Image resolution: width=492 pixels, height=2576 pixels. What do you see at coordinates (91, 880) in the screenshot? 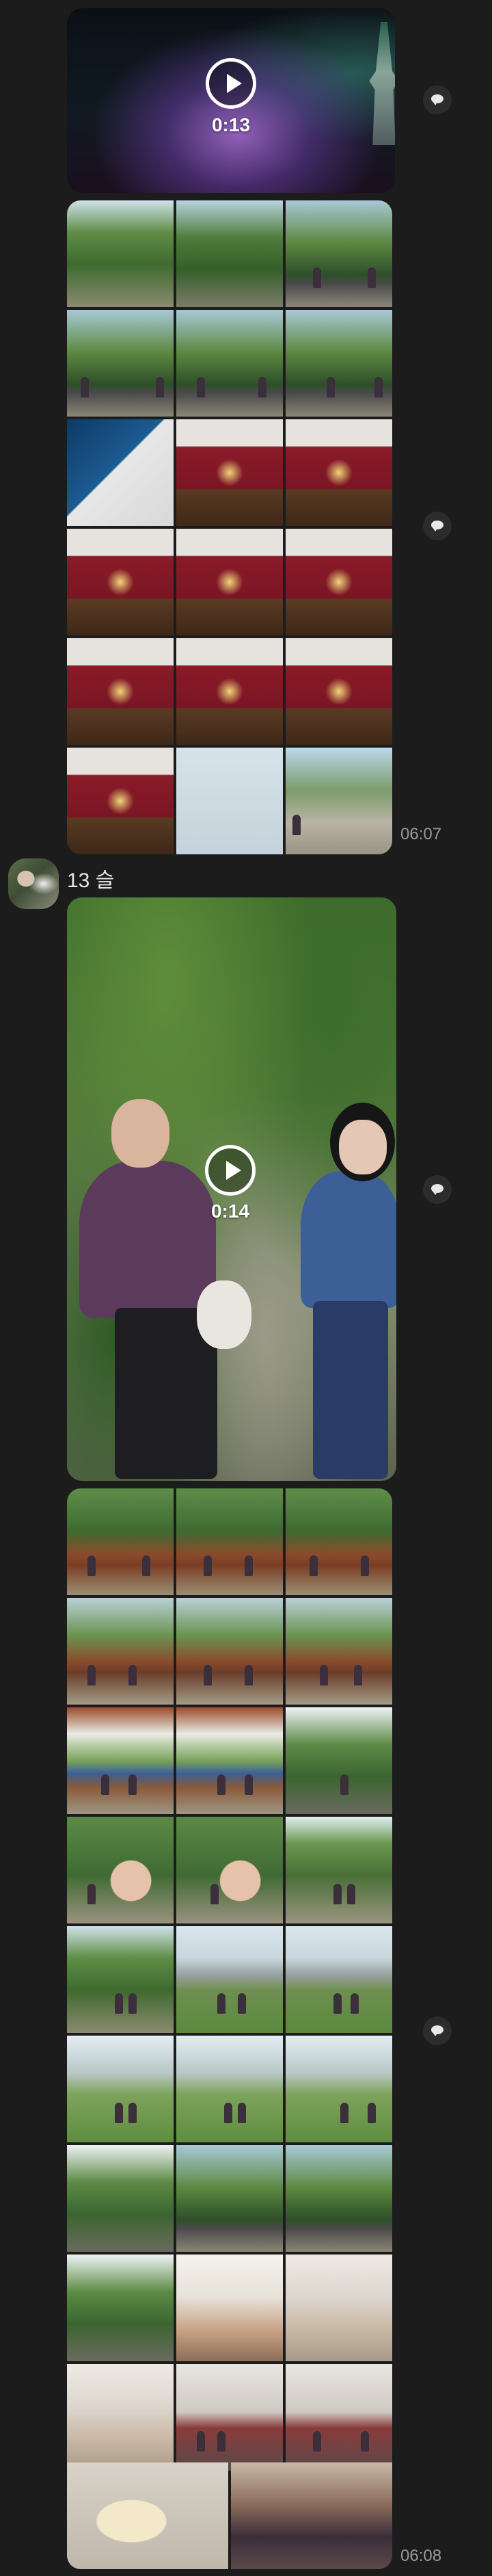
I see `sender-name: 13 슬` at bounding box center [91, 880].